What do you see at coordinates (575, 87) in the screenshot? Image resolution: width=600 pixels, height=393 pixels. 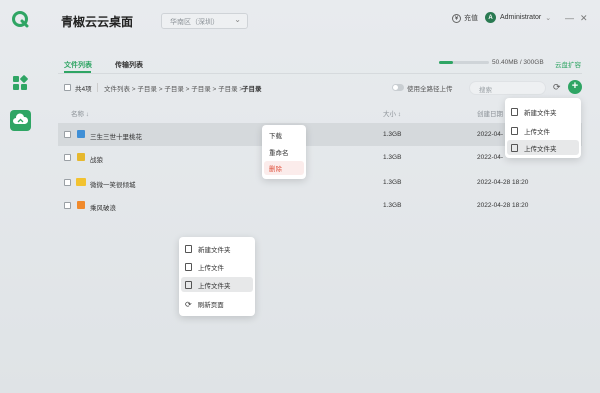 I see `add-button: +` at bounding box center [575, 87].